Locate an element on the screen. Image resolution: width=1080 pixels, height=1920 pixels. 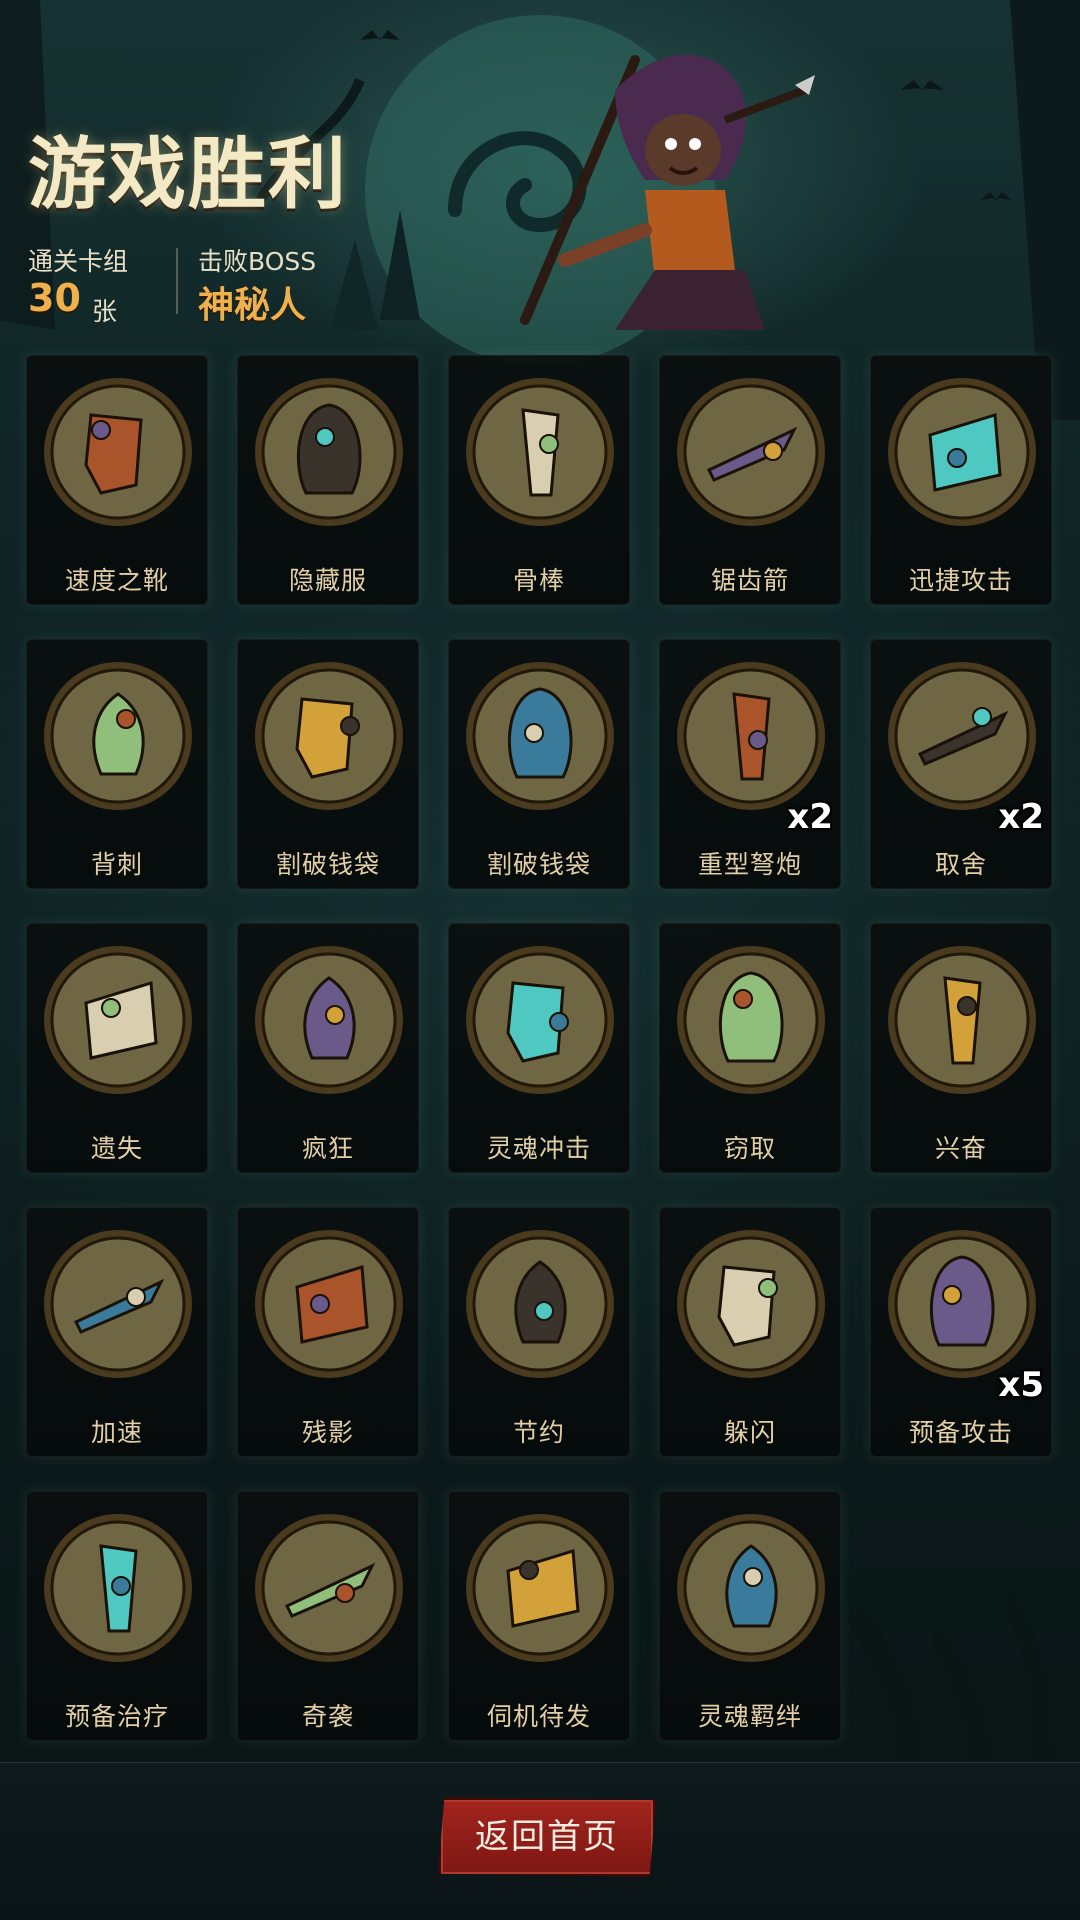
card-item: 预备治疗 is located at coordinates (117, 1616).